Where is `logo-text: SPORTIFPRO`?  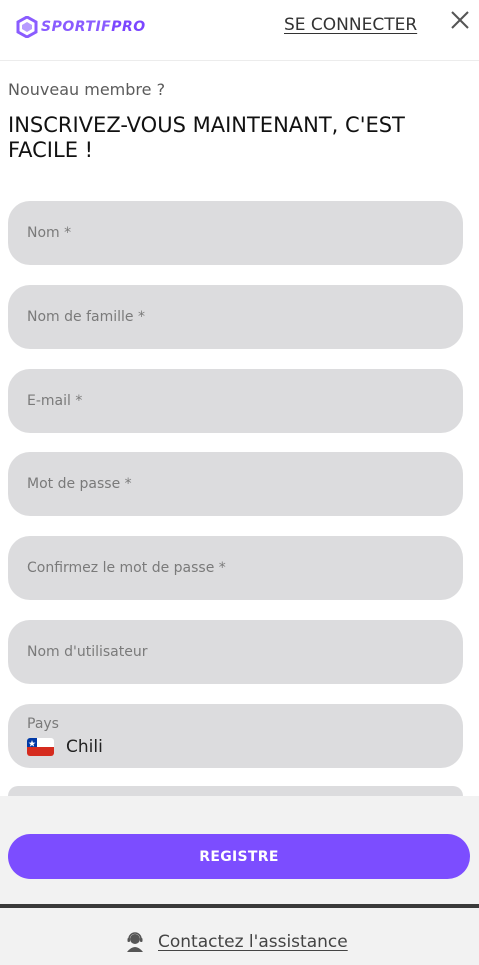 logo-text: SPORTIFPRO is located at coordinates (93, 27).